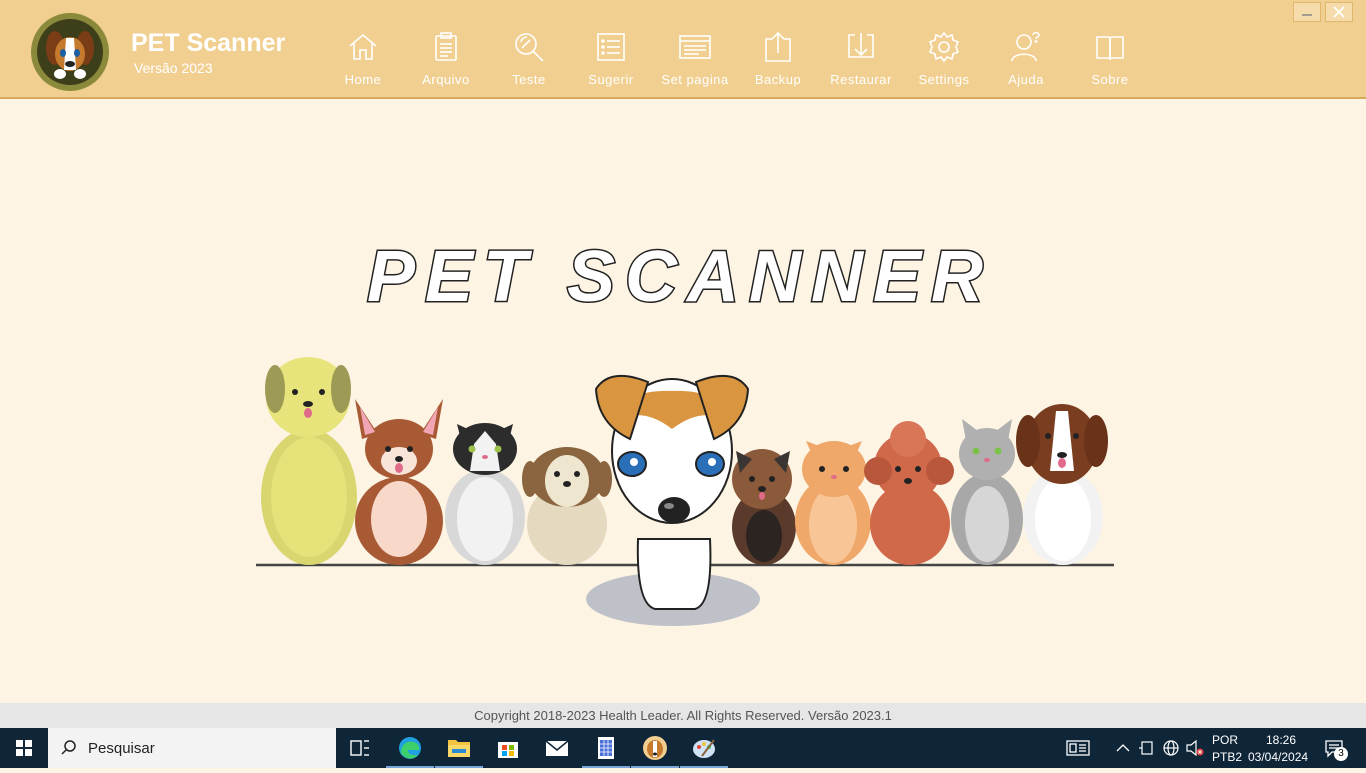  I want to click on terrier-puppy-illustration, so click(673, 500).